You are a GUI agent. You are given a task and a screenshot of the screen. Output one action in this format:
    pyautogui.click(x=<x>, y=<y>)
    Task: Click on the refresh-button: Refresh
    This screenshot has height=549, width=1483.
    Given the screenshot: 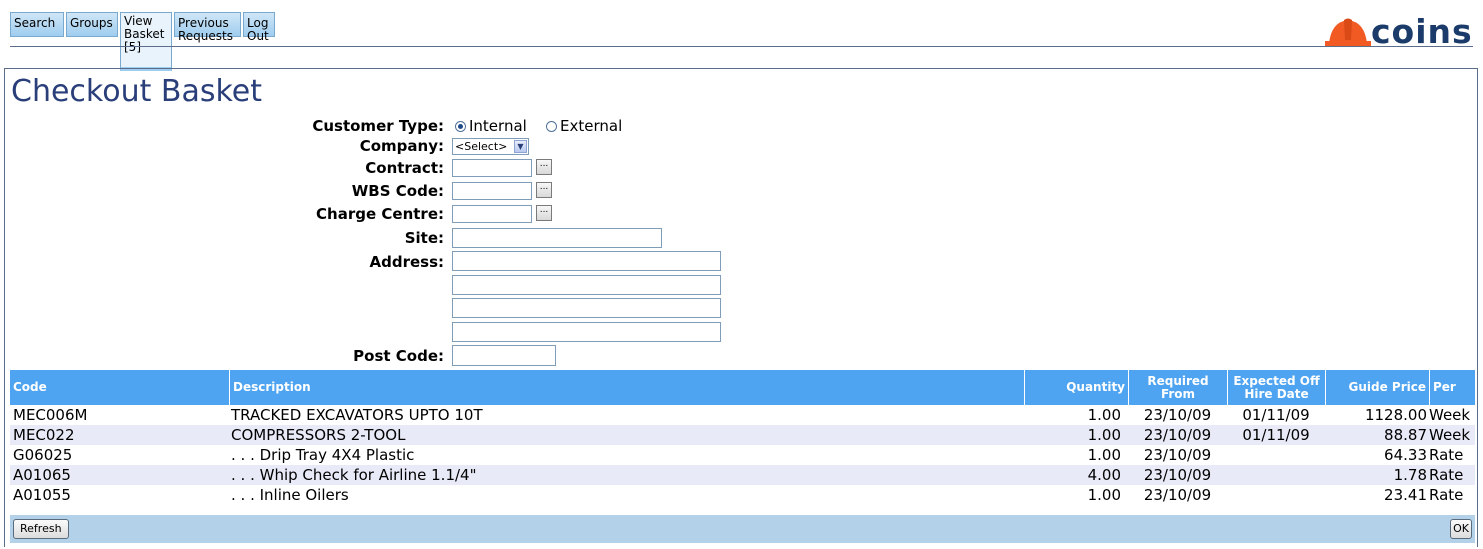 What is the action you would take?
    pyautogui.click(x=41, y=529)
    